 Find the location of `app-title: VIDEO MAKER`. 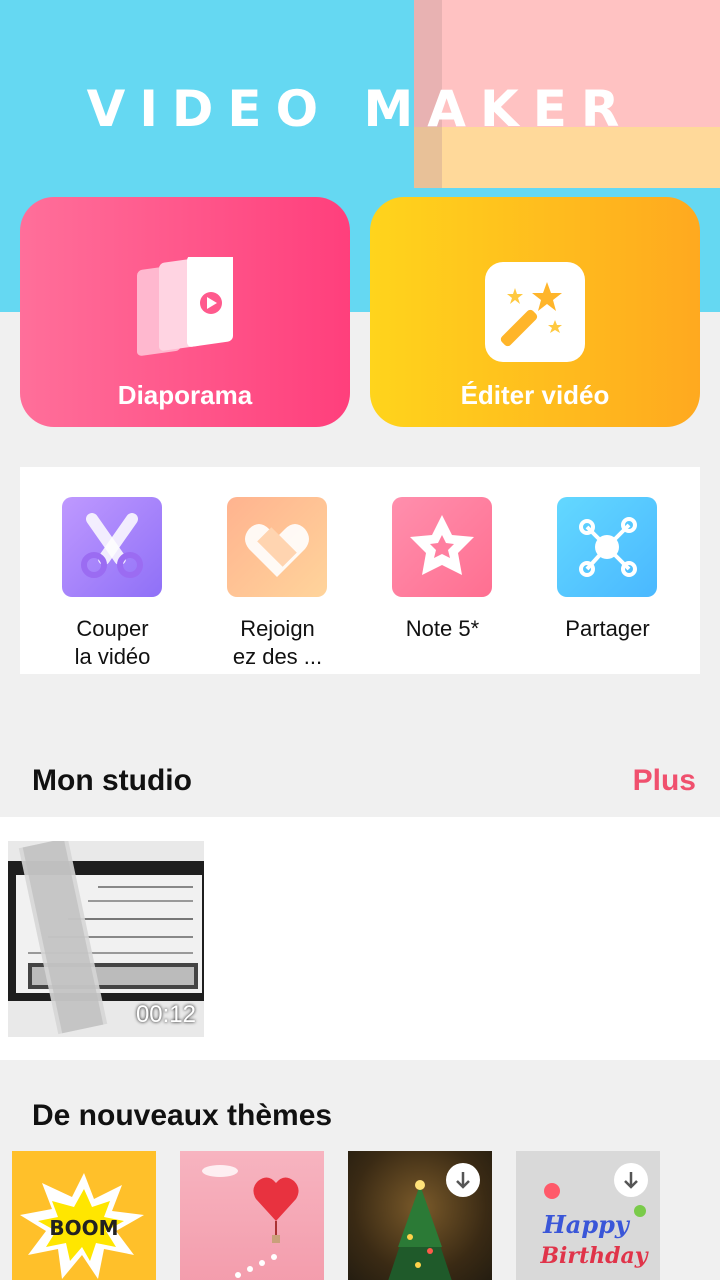

app-title: VIDEO MAKER is located at coordinates (360, 109).